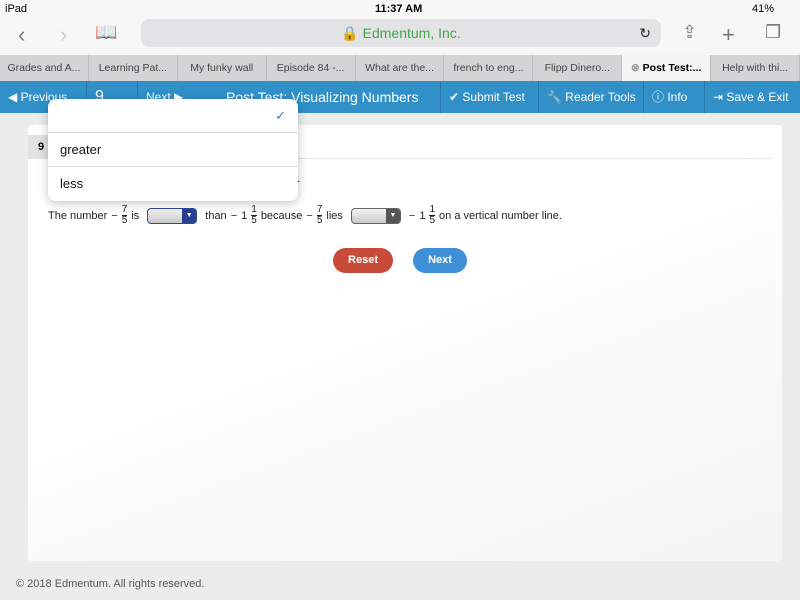  Describe the element at coordinates (677, 97) in the screenshot. I see `label: Info` at that location.